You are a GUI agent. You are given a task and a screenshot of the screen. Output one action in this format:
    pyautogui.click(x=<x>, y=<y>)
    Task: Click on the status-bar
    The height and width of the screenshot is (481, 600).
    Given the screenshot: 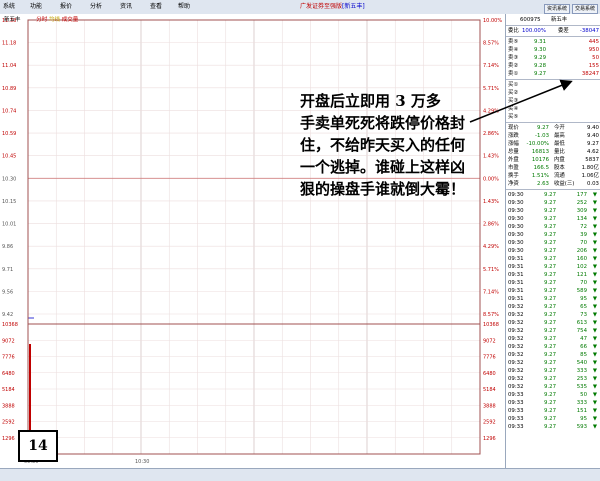 What is the action you would take?
    pyautogui.click(x=300, y=474)
    